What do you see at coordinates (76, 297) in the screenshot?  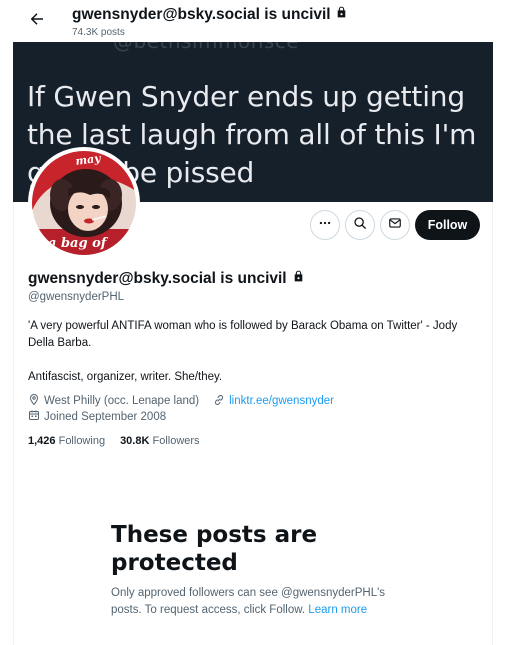 I see `profile-handle: @gwensnyderPHL` at bounding box center [76, 297].